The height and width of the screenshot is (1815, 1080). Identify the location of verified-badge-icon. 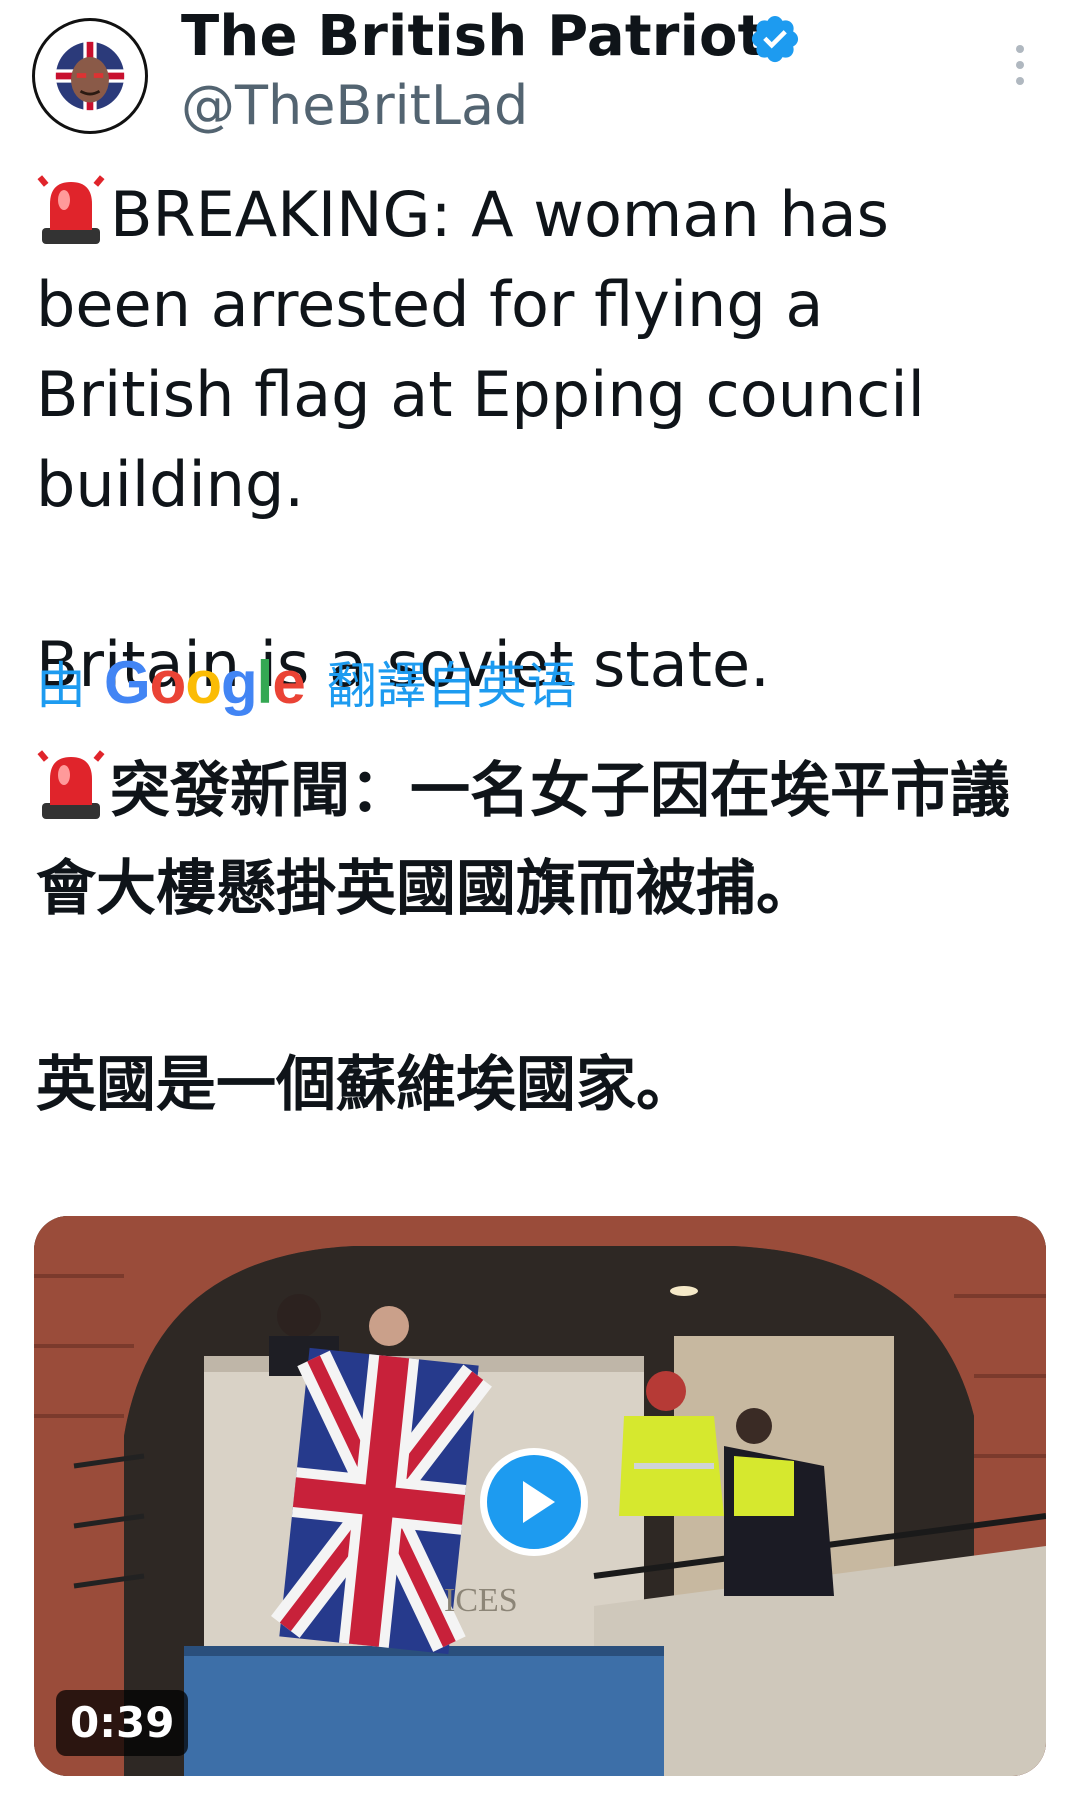
(775, 39).